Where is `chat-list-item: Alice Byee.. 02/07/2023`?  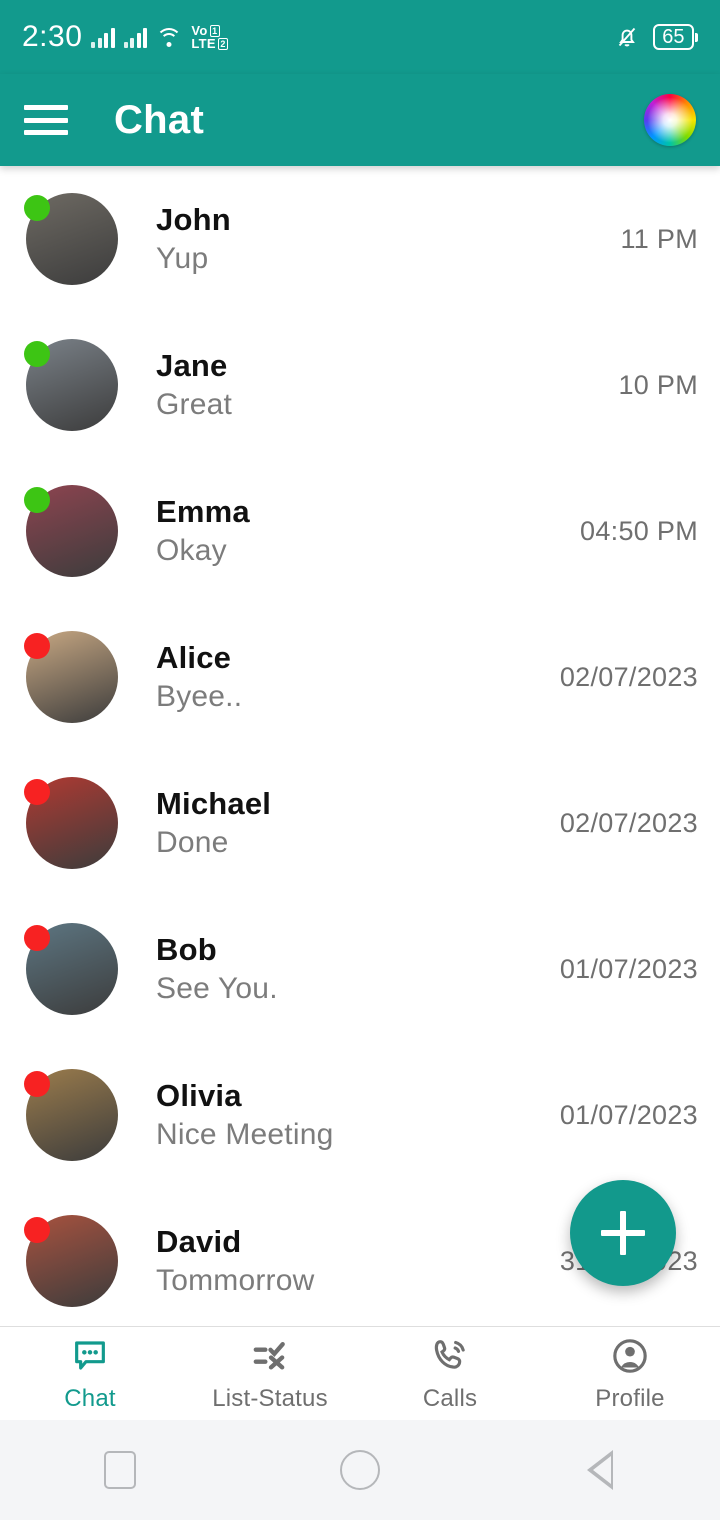 chat-list-item: Alice Byee.. 02/07/2023 is located at coordinates (360, 677).